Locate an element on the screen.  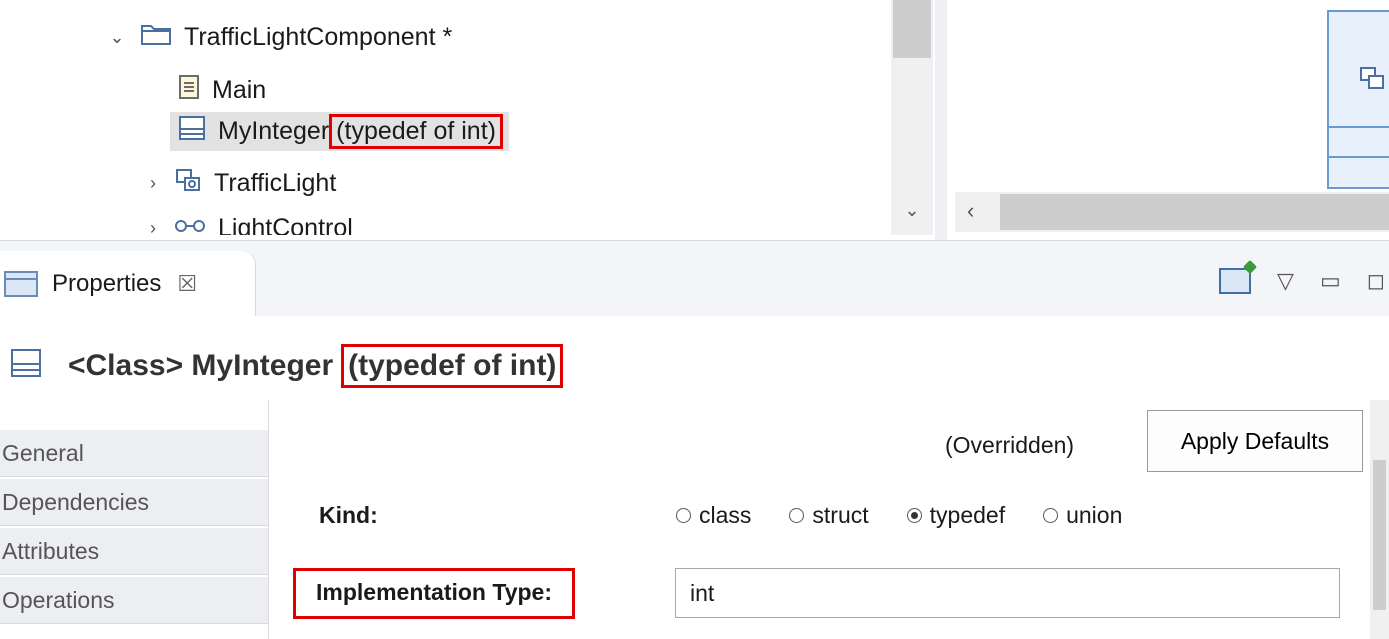
page-title: <Class> MyInteger (typedef of int) is located at coordinates (316, 366).